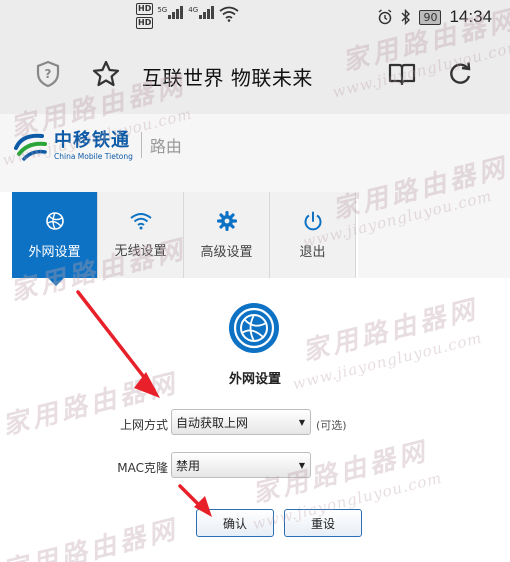 This screenshot has height=562, width=510. Describe the element at coordinates (227, 235) in the screenshot. I see `tab-advanced-settings: 高级设置` at that location.